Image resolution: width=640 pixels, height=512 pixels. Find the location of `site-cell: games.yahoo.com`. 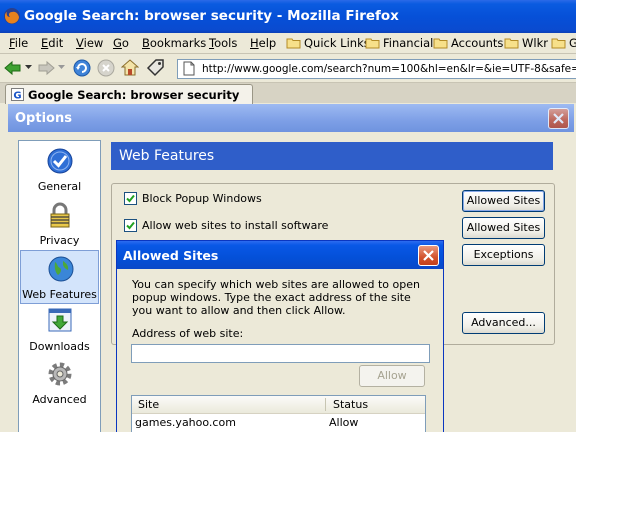

site-cell: games.yahoo.com is located at coordinates (185, 422).